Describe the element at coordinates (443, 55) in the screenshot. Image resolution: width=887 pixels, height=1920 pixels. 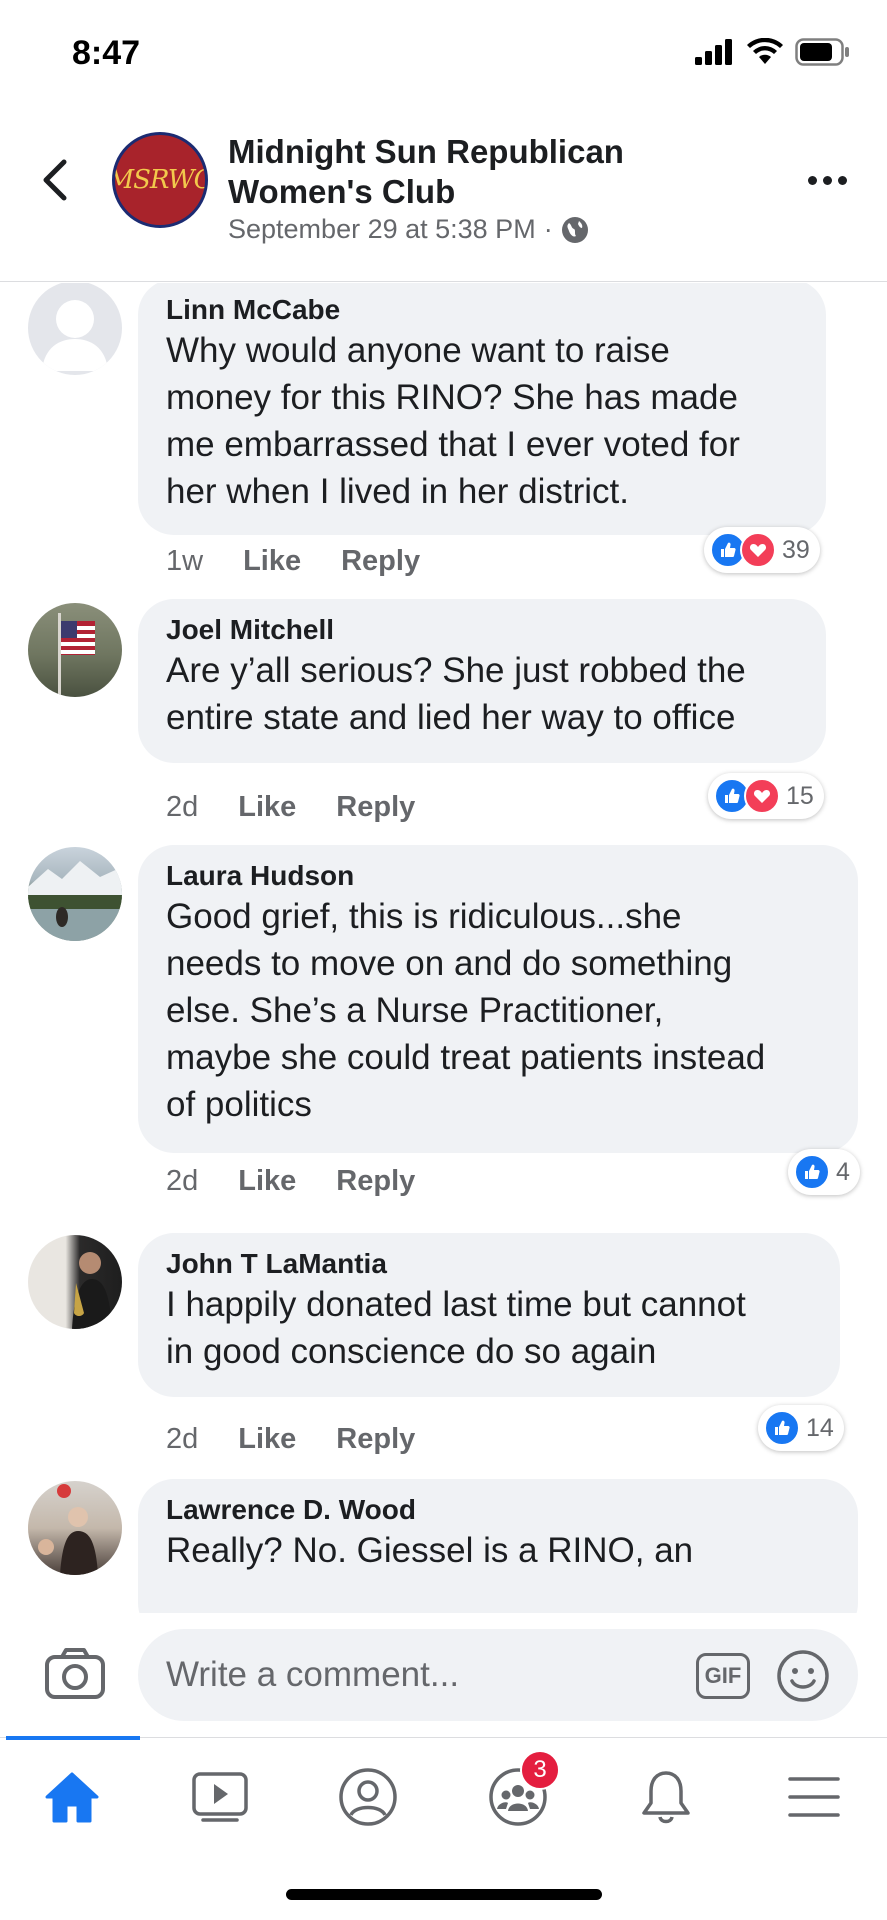
I see `status-bar: 8:47` at that location.